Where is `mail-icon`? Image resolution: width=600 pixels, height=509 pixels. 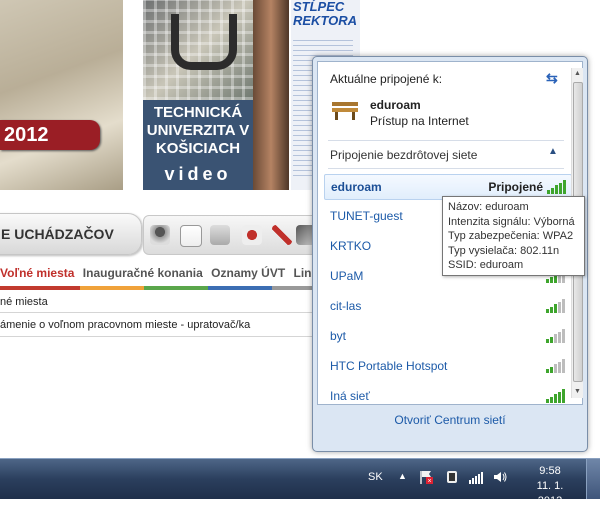 mail-icon is located at coordinates (220, 235).